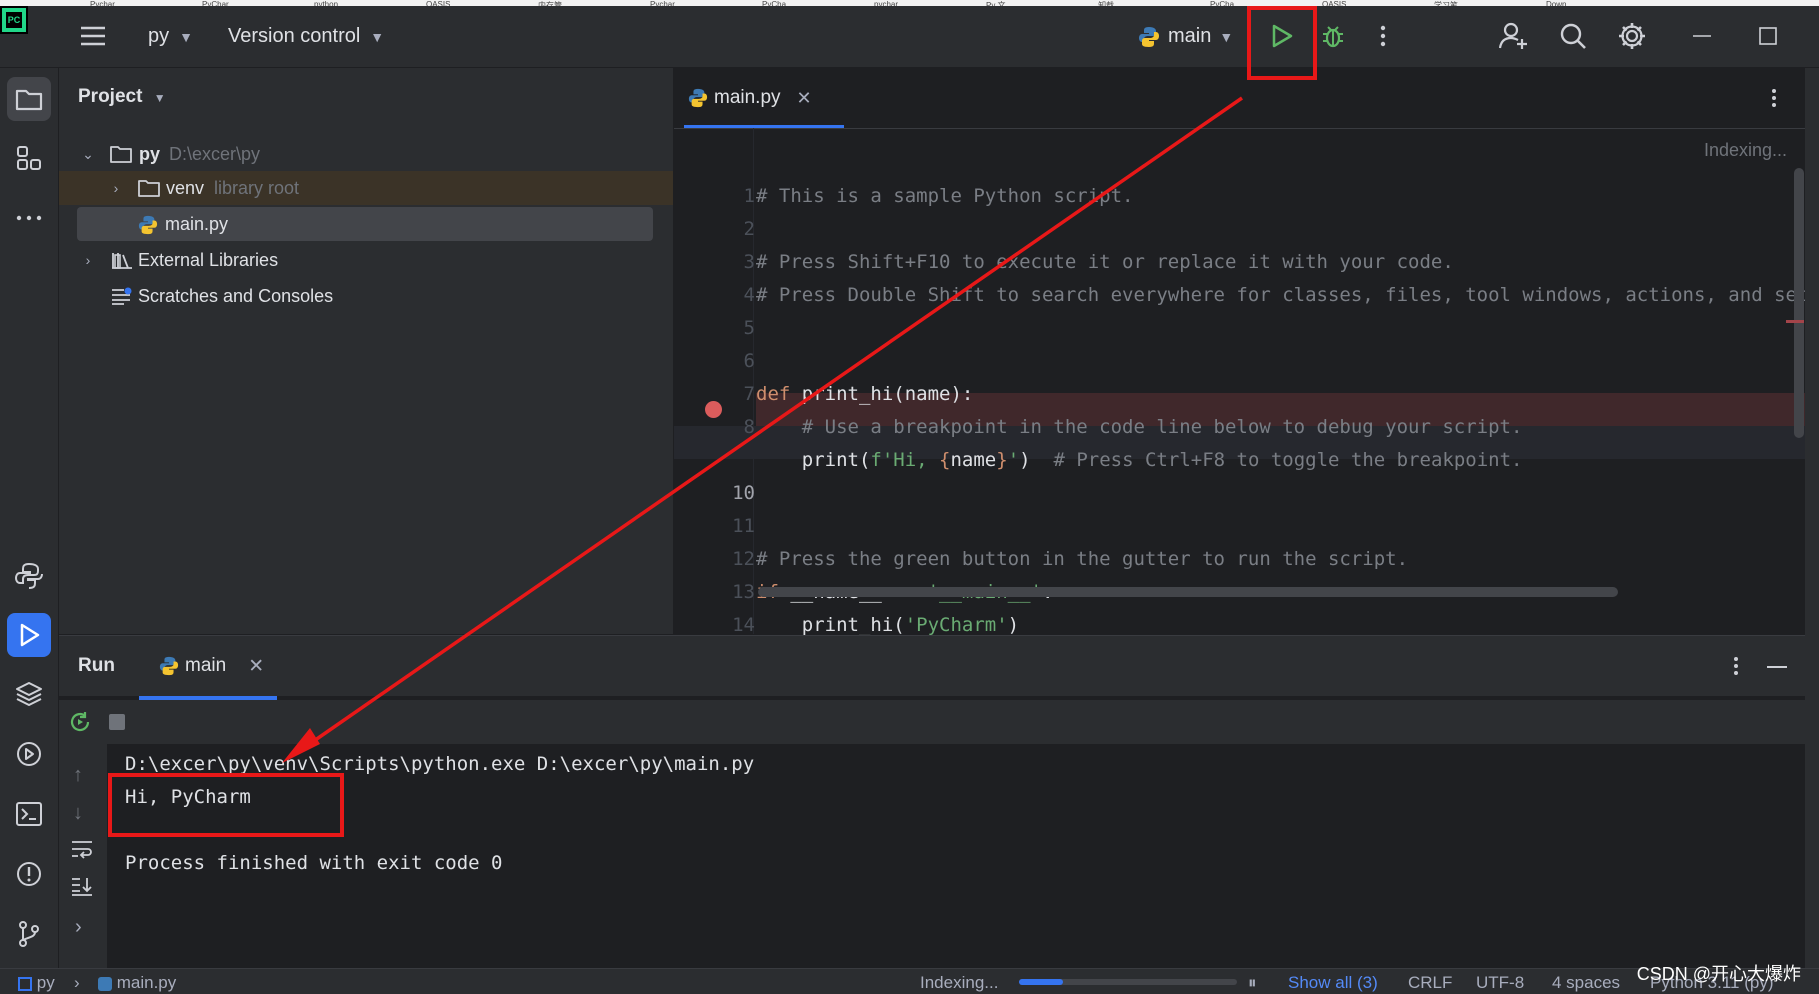 The height and width of the screenshot is (994, 1819). What do you see at coordinates (45, 982) in the screenshot?
I see `breadcrumb-project-label: py` at bounding box center [45, 982].